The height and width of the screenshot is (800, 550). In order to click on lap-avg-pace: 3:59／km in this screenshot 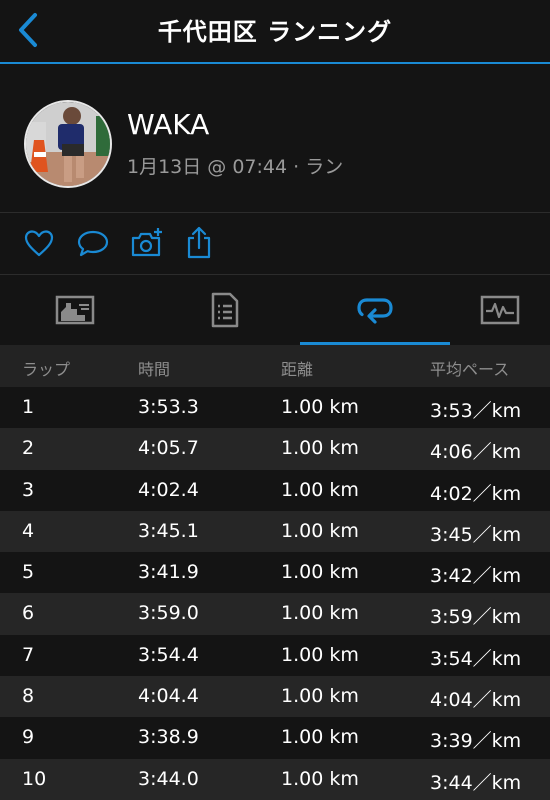, I will do `click(476, 617)`.